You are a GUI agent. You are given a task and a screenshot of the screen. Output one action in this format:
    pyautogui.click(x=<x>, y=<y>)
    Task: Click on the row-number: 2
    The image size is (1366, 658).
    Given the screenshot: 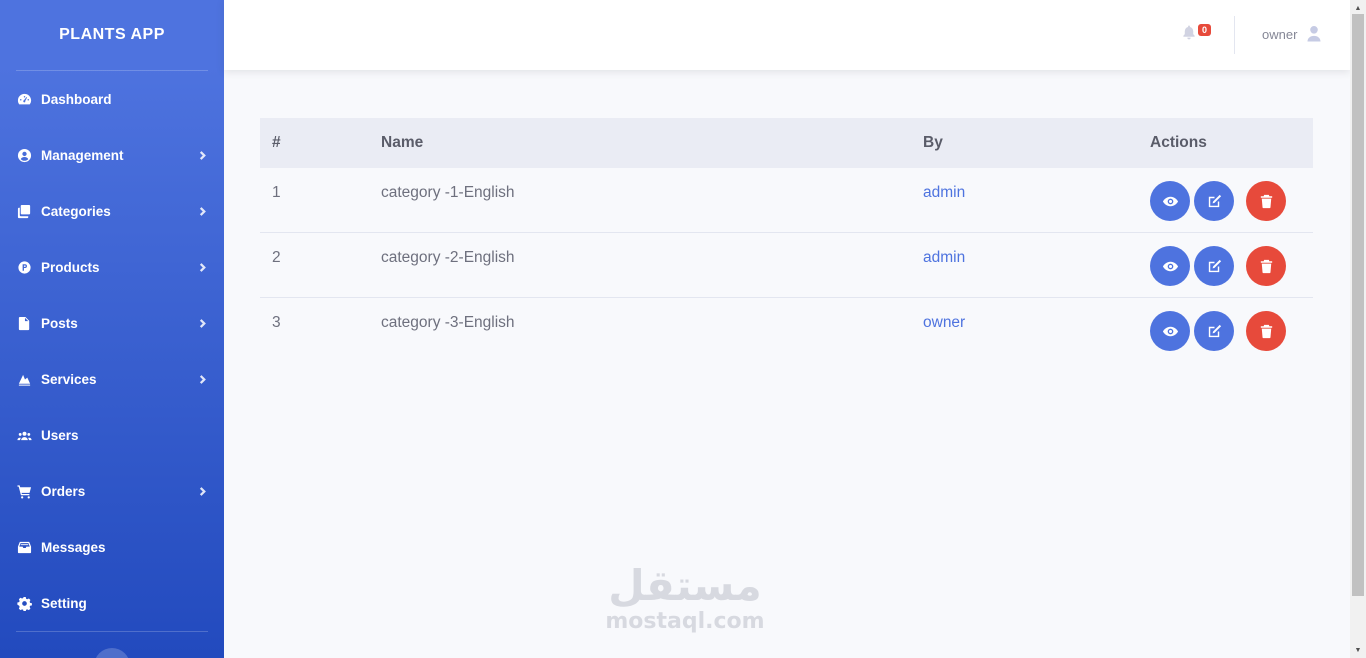 What is the action you would take?
    pyautogui.click(x=276, y=257)
    